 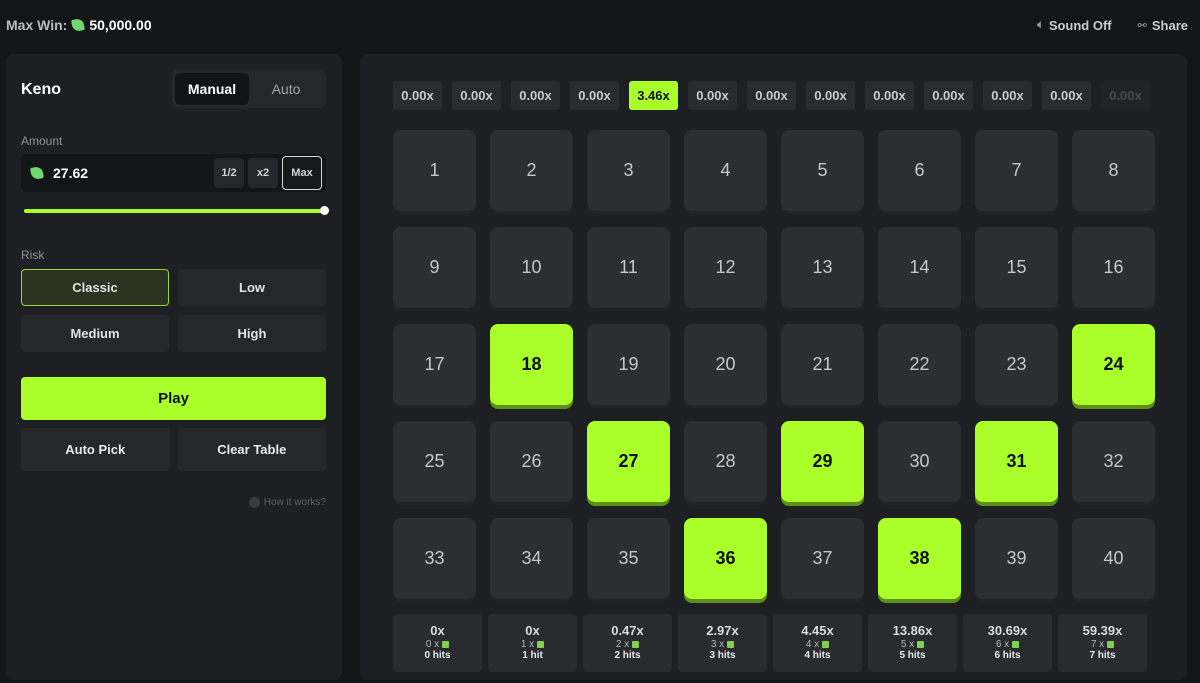 What do you see at coordinates (919, 461) in the screenshot?
I see `keno-tile: 30` at bounding box center [919, 461].